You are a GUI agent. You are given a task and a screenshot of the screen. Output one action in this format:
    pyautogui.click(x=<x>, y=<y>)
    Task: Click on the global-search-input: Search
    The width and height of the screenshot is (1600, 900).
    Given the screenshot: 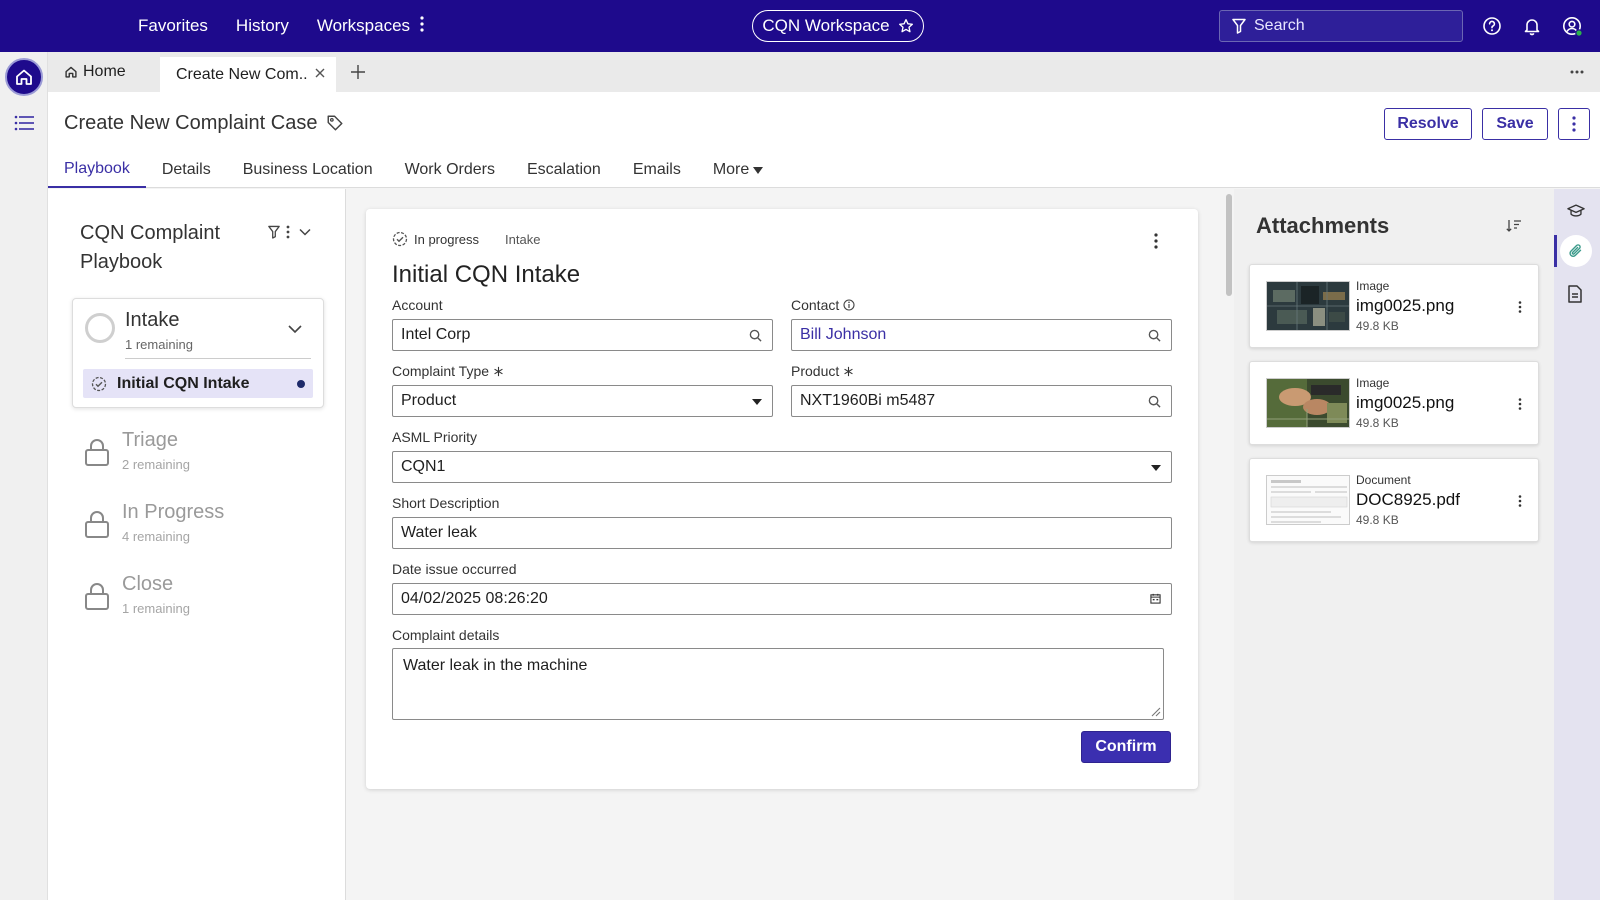 What is the action you would take?
    pyautogui.click(x=1341, y=26)
    